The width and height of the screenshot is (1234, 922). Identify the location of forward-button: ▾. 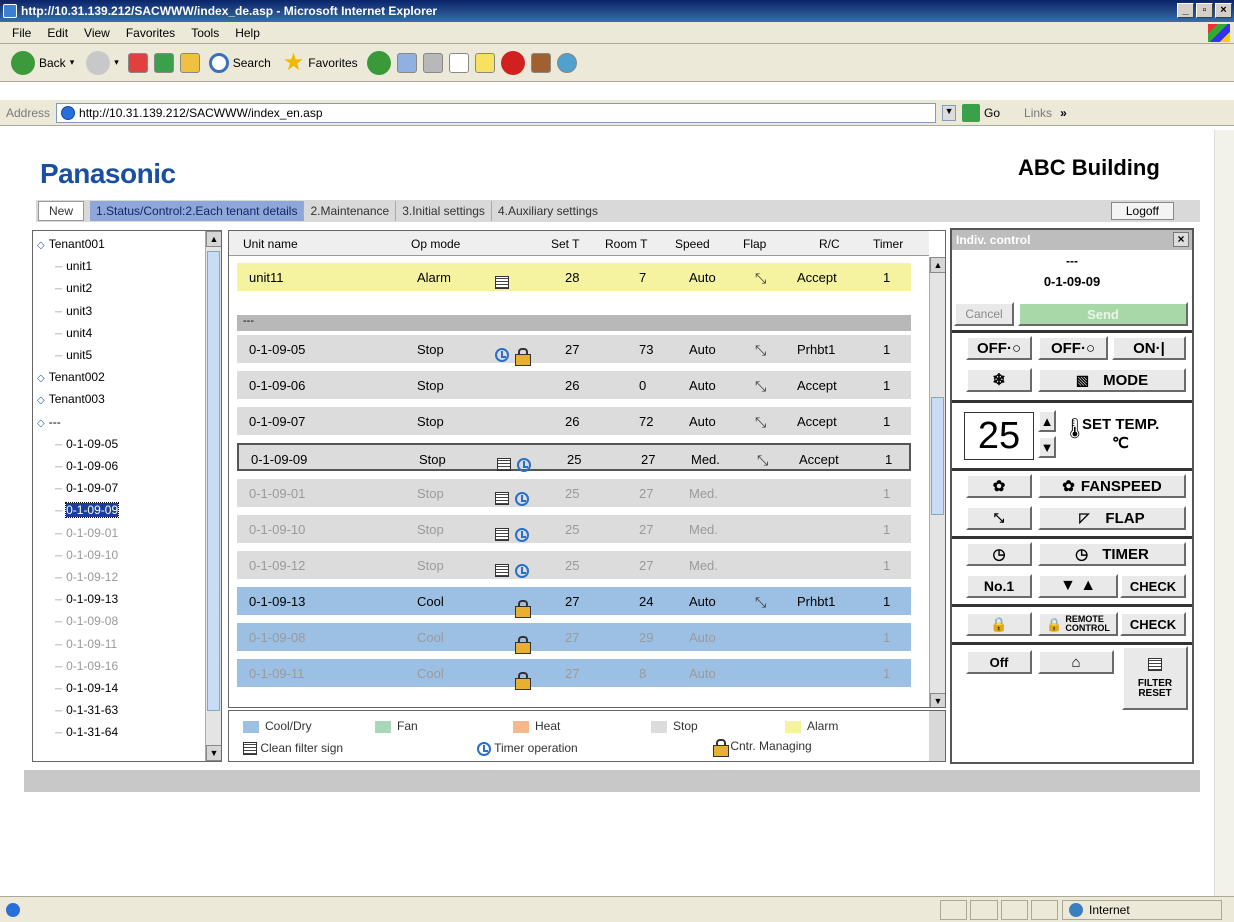
(102, 62).